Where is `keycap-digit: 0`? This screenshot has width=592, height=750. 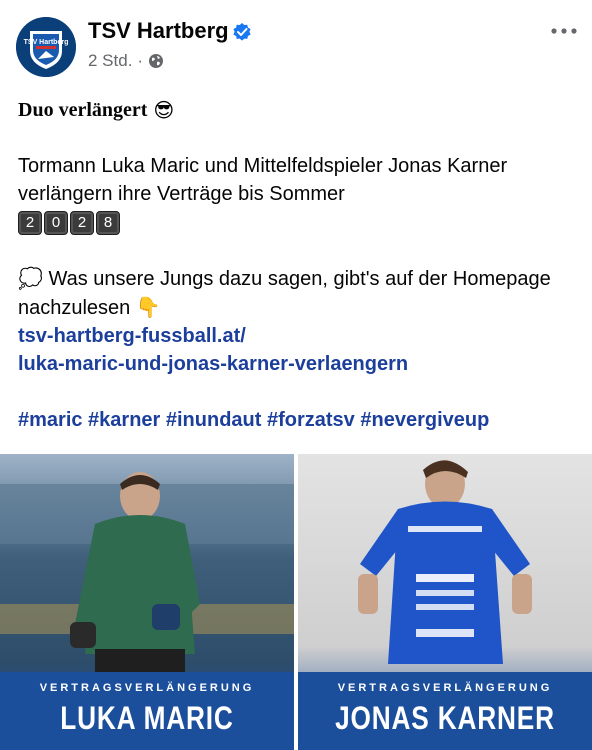
keycap-digit: 0 is located at coordinates (56, 222).